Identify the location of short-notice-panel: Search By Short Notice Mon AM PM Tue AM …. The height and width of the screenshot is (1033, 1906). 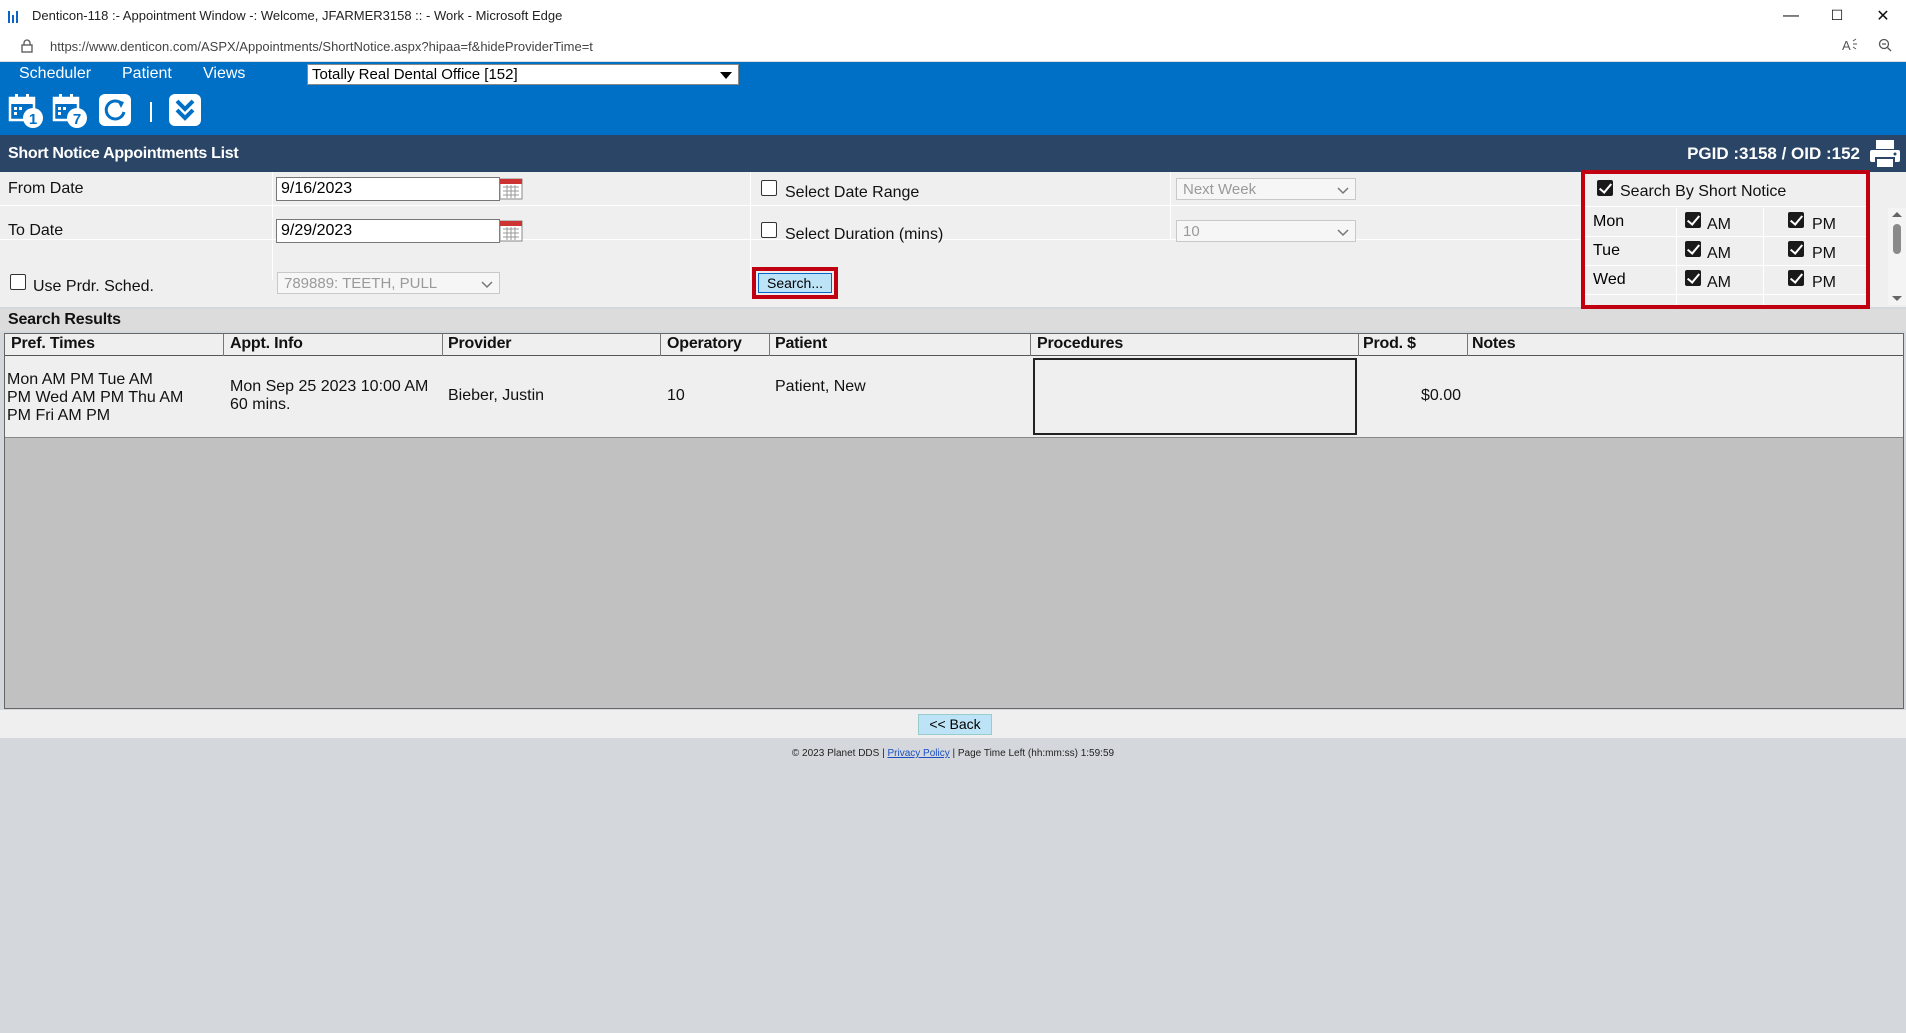
(1744, 239).